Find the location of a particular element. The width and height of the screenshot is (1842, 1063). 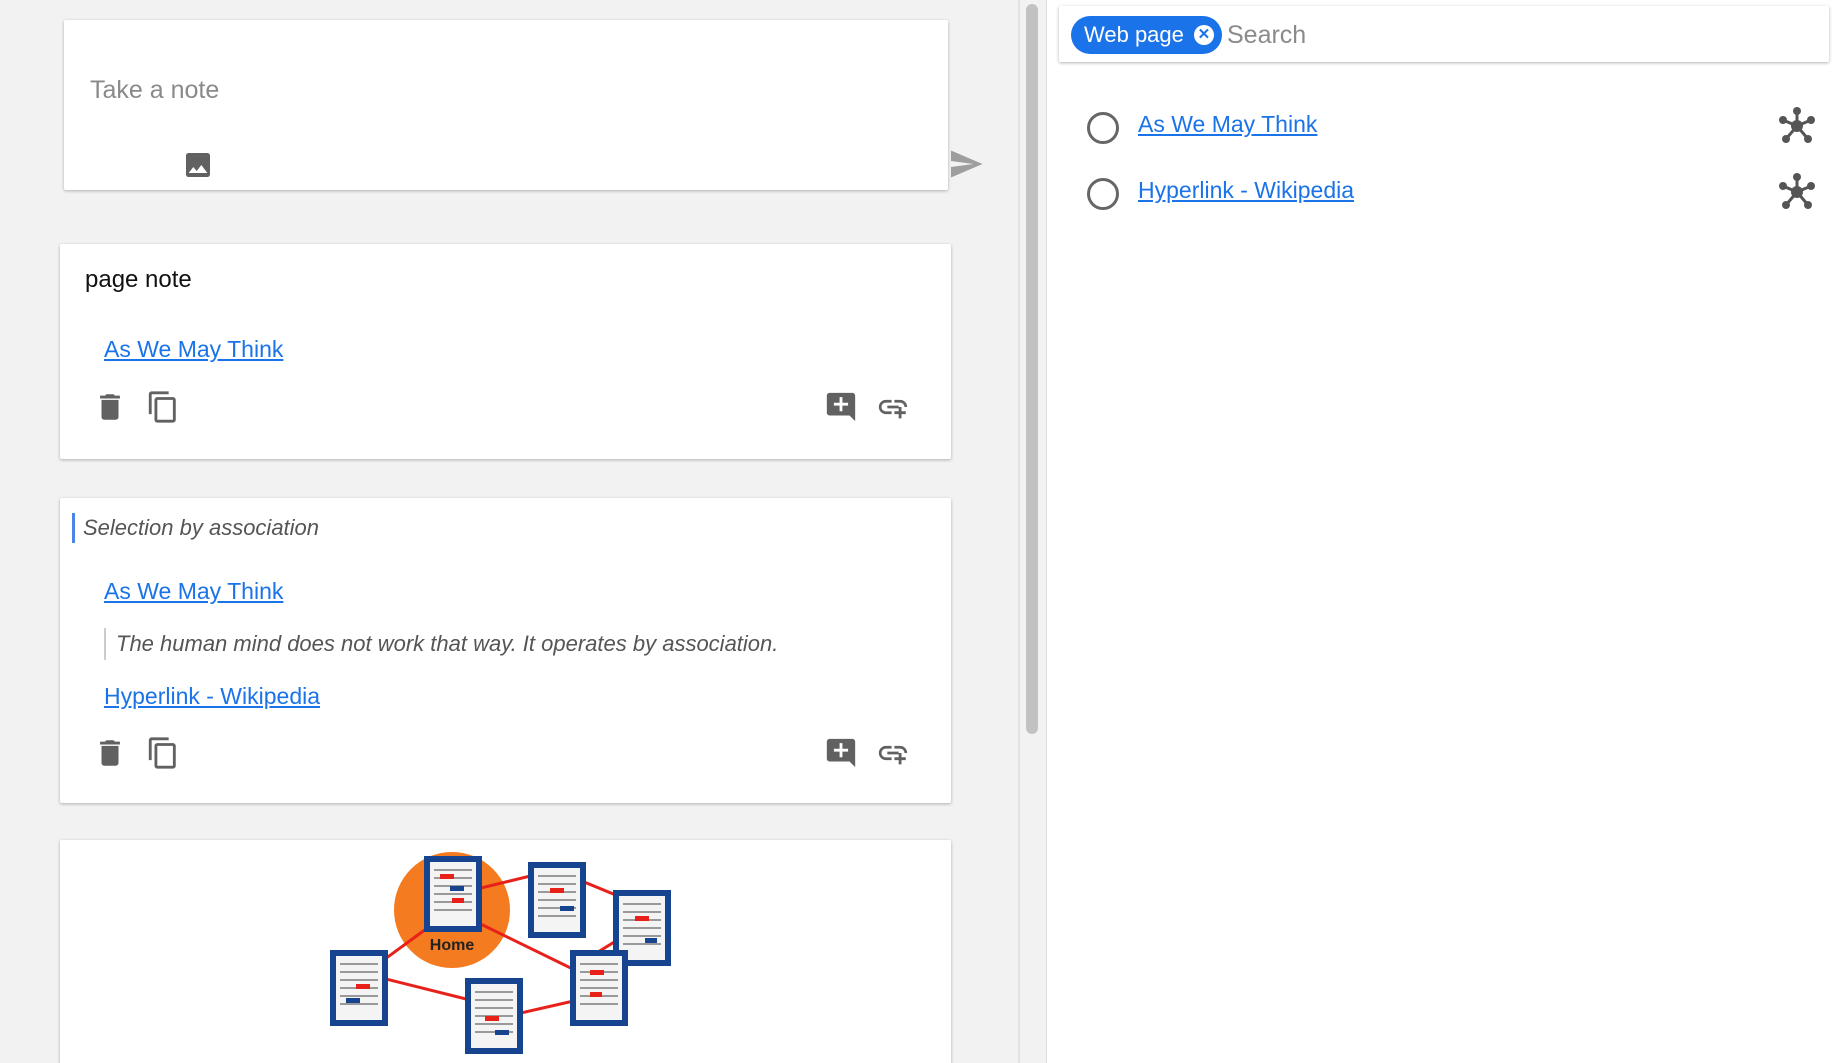

hyperlink-diagram-image: Home is located at coordinates (500, 953).